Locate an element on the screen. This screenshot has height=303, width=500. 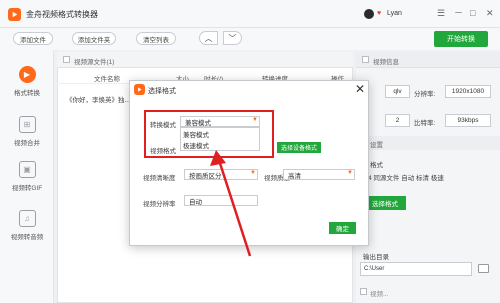
sidebar-item-label: 格式转换 is located at coordinates (27, 93).